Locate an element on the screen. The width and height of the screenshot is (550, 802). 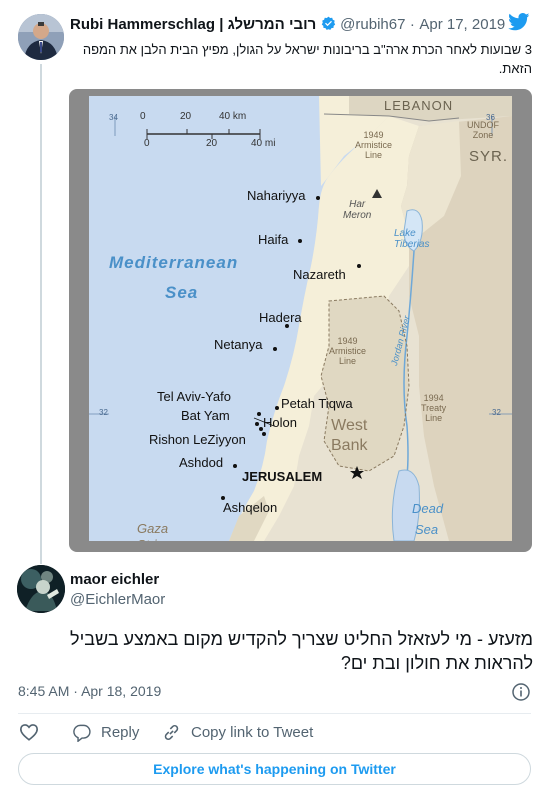
thread-line is located at coordinates (41, 314).